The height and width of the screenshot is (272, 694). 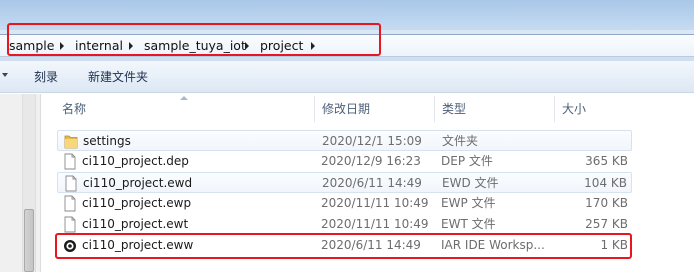 I want to click on file-row: settings 2020/12/1 15:09 文件夹, so click(x=344, y=140).